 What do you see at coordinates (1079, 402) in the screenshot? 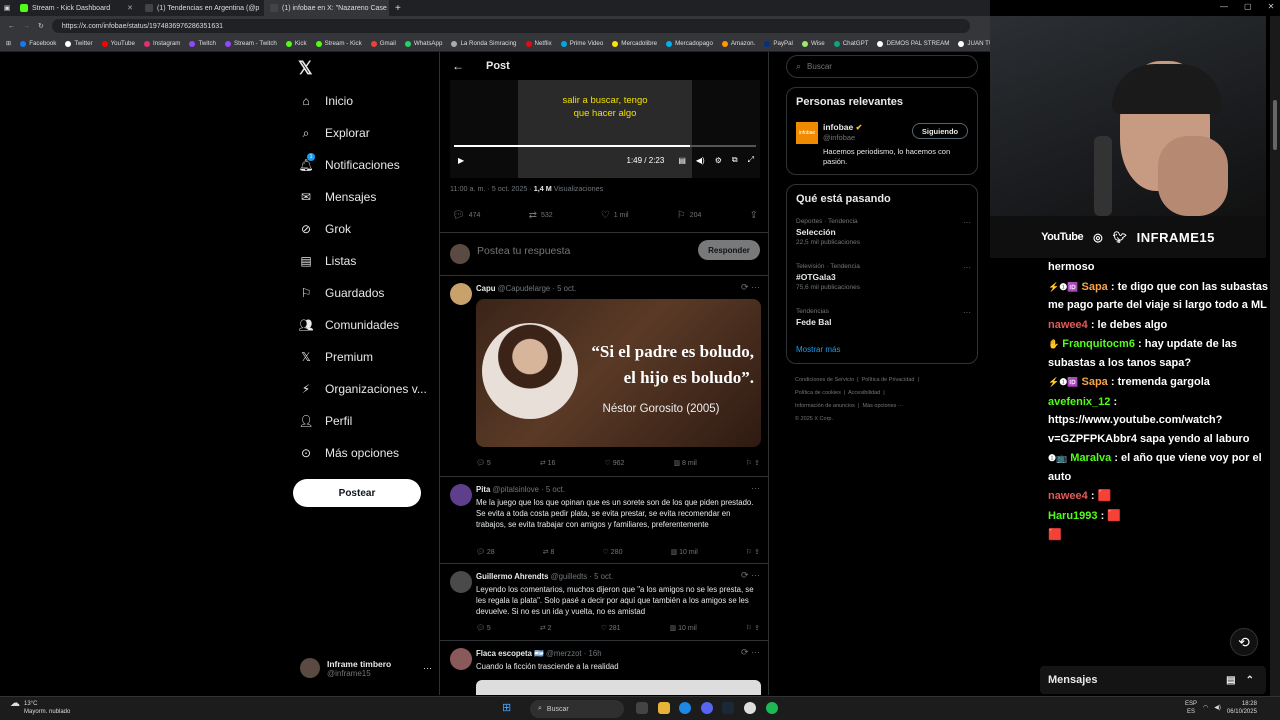
I see `chat-username: avefenix_12` at bounding box center [1079, 402].